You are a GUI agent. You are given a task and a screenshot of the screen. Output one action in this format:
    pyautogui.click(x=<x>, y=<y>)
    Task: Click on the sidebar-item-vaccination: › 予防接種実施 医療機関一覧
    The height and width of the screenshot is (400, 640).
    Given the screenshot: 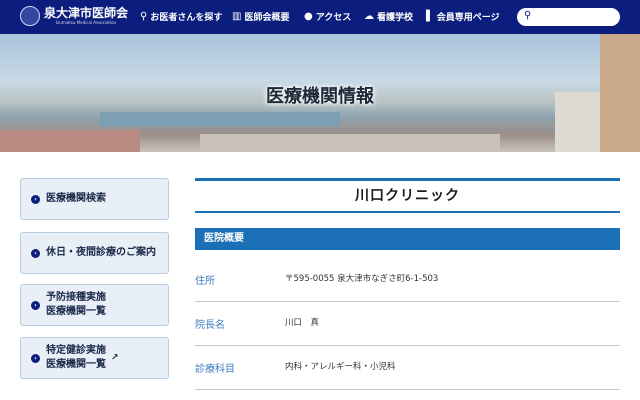 What is the action you would take?
    pyautogui.click(x=94, y=305)
    